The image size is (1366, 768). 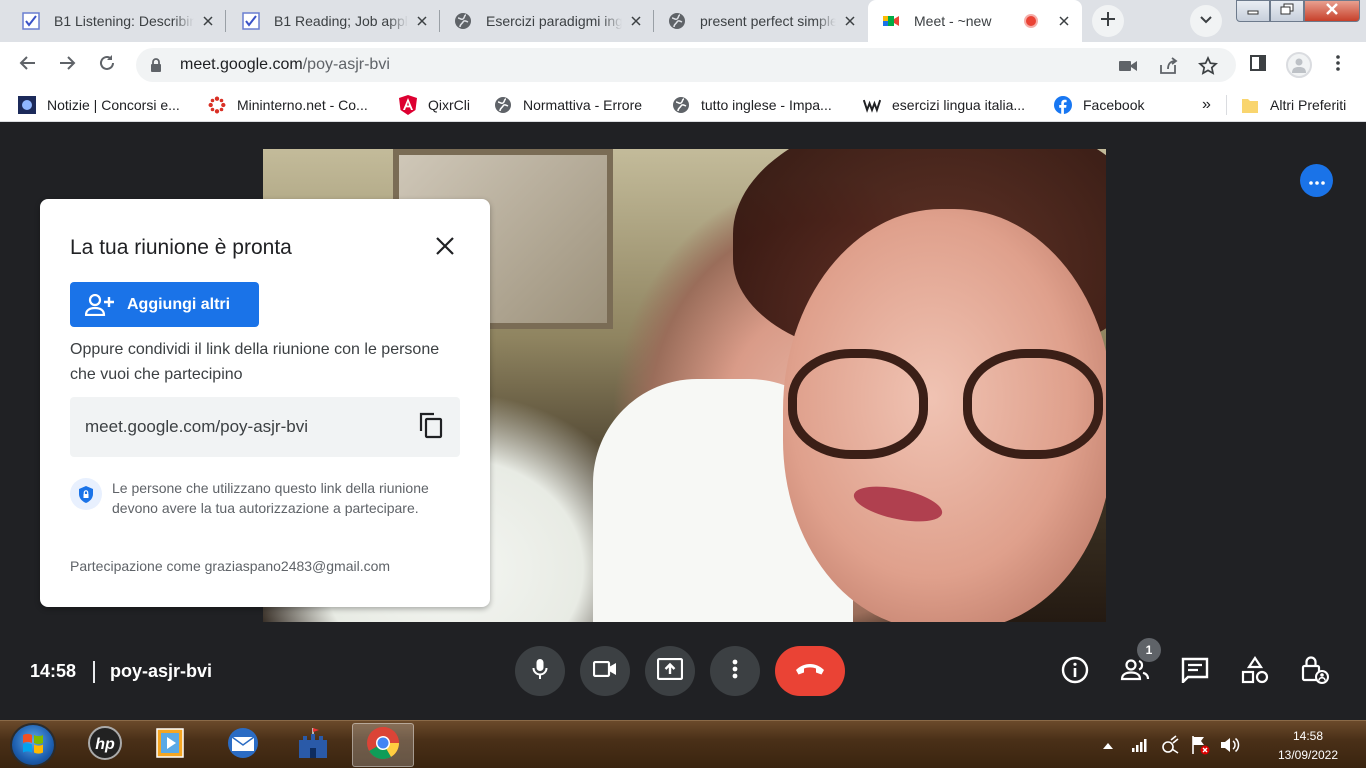 I want to click on meeting-info-divider, so click(x=94, y=672).